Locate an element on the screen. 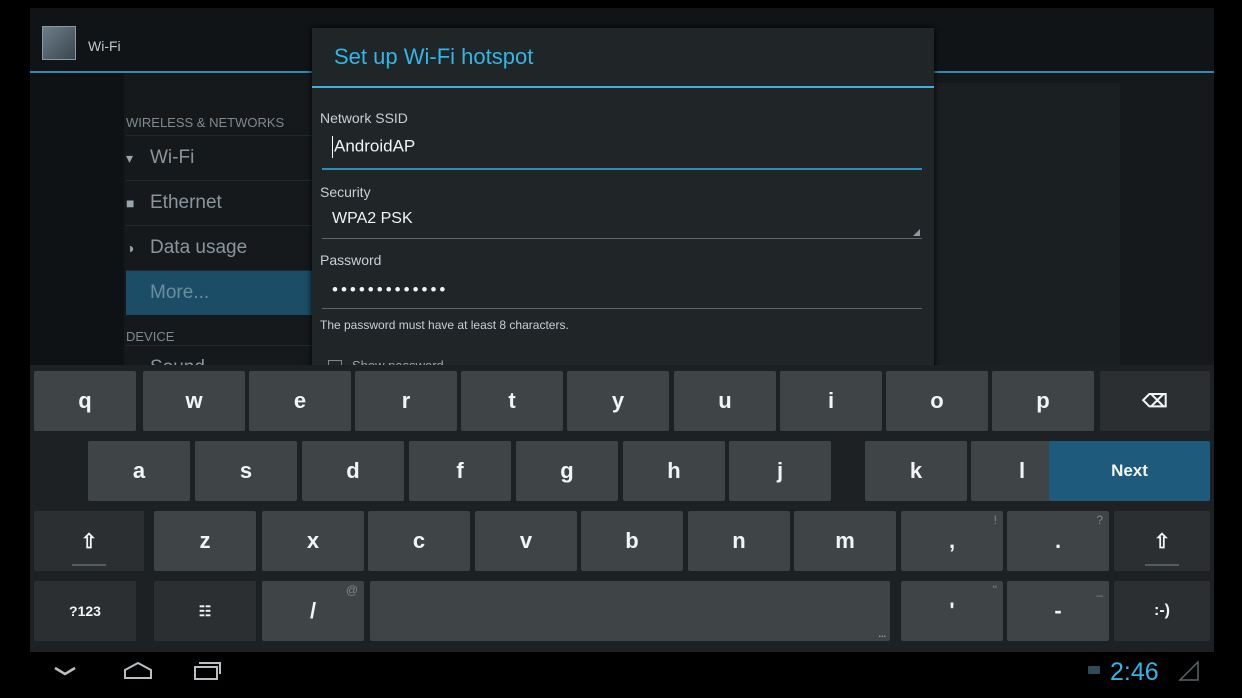  key-c: c is located at coordinates (419, 541).